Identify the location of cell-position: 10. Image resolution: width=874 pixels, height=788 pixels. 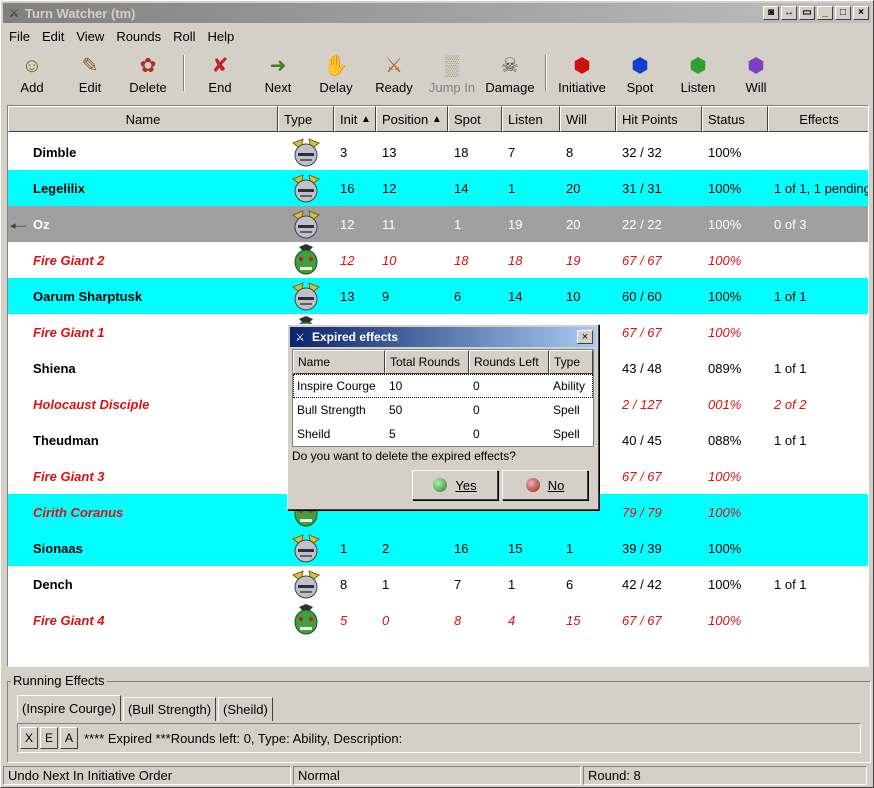
(389, 260).